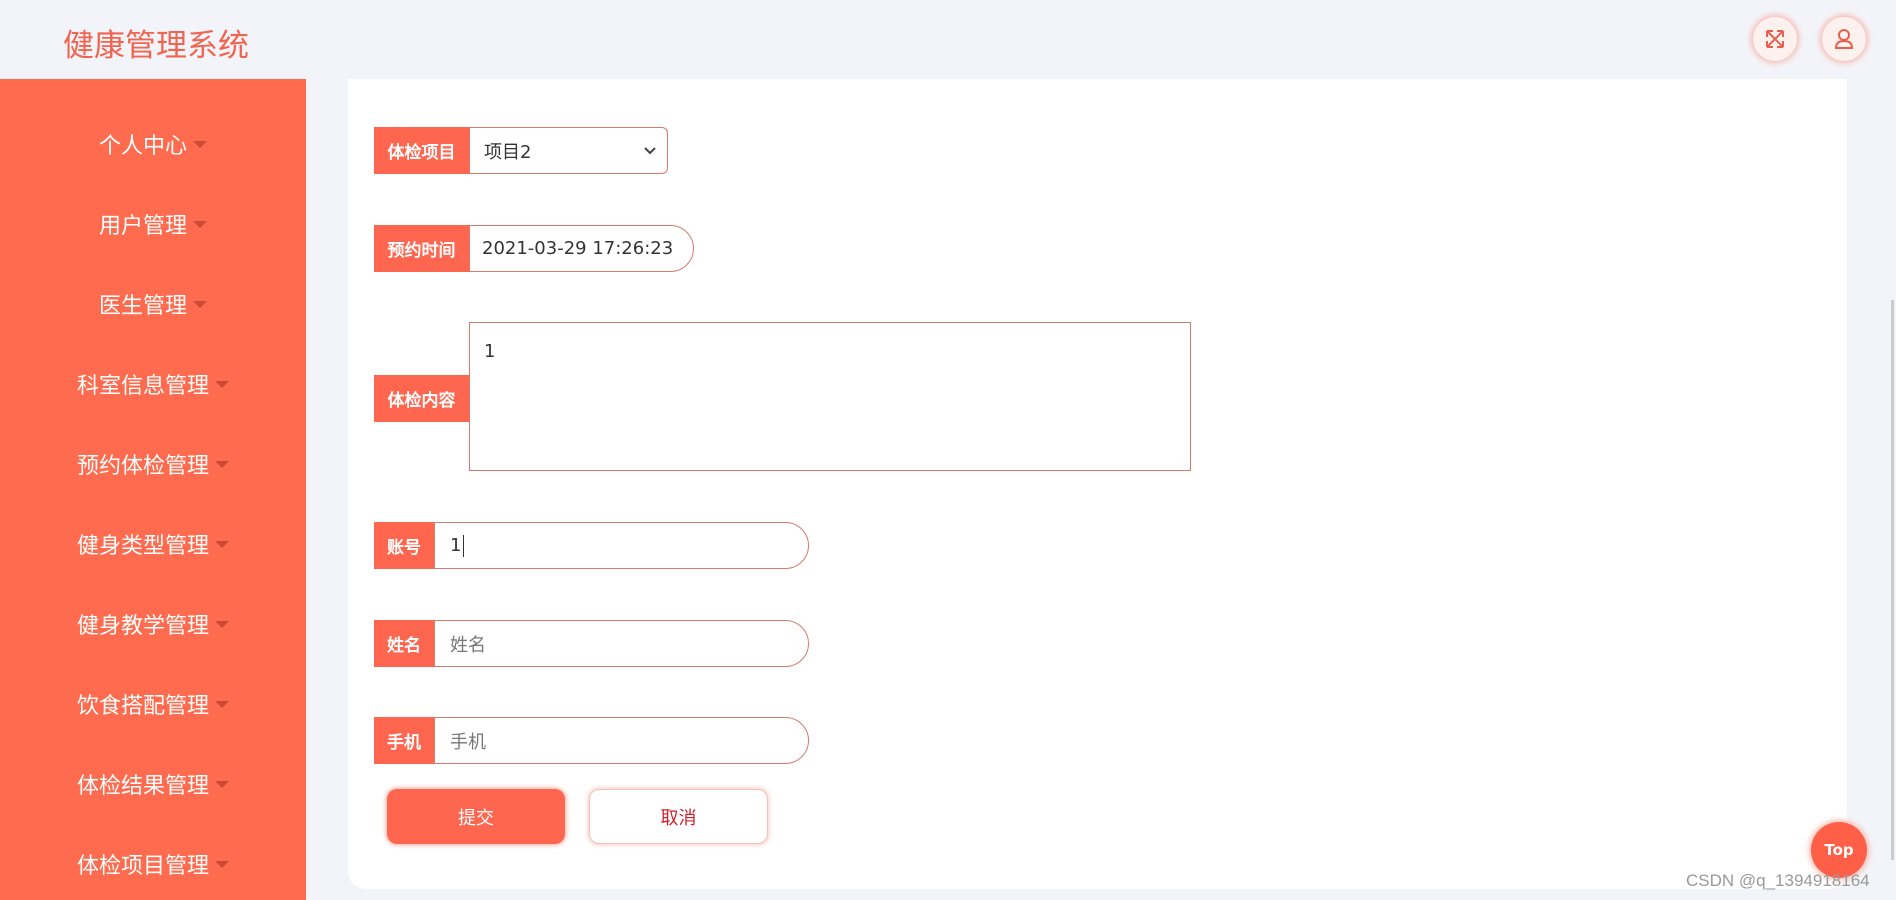 The width and height of the screenshot is (1896, 900). I want to click on sidebar-item-personal-center: 个人中心, so click(153, 144).